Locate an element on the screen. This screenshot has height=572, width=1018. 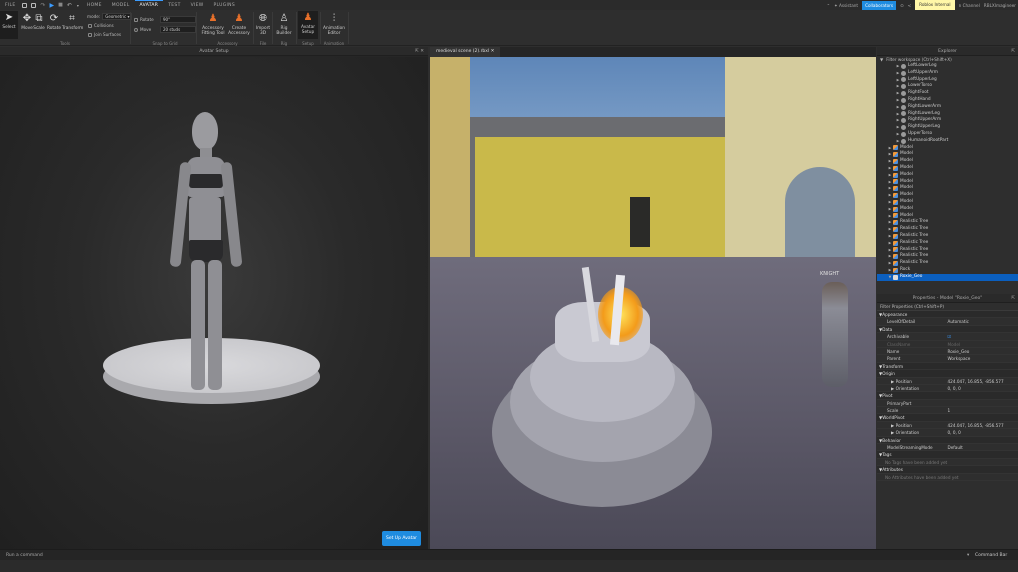
property-row: Archivable ☑ is located at coordinates (947, 337).